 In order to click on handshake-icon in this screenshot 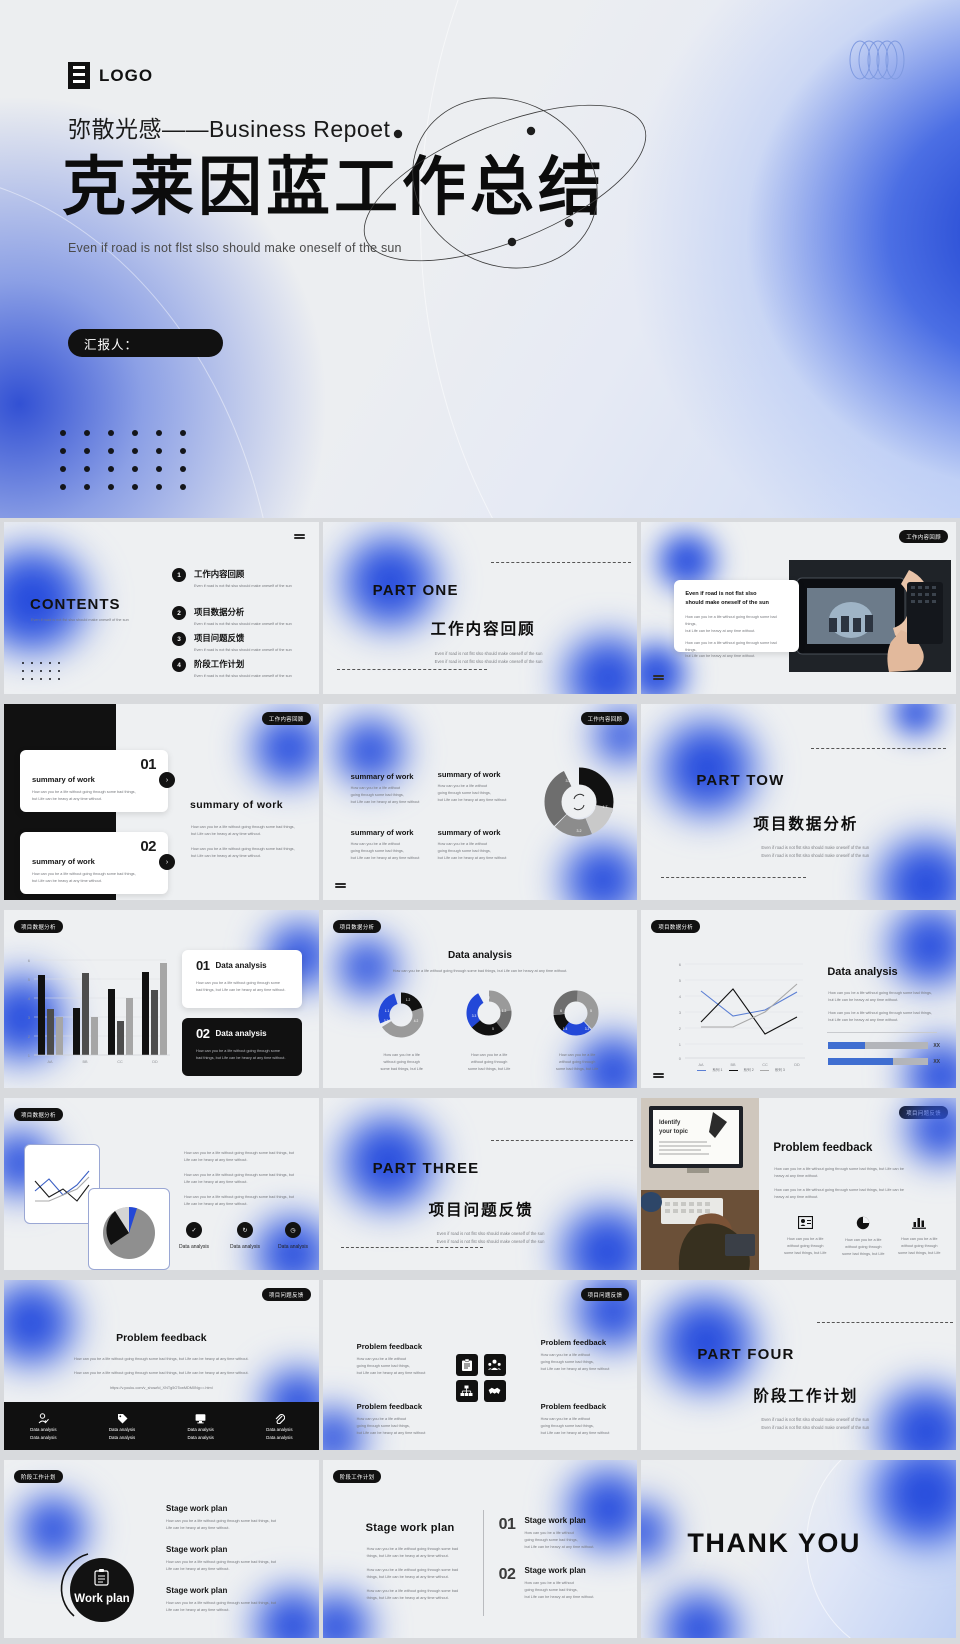, I will do `click(494, 1391)`.